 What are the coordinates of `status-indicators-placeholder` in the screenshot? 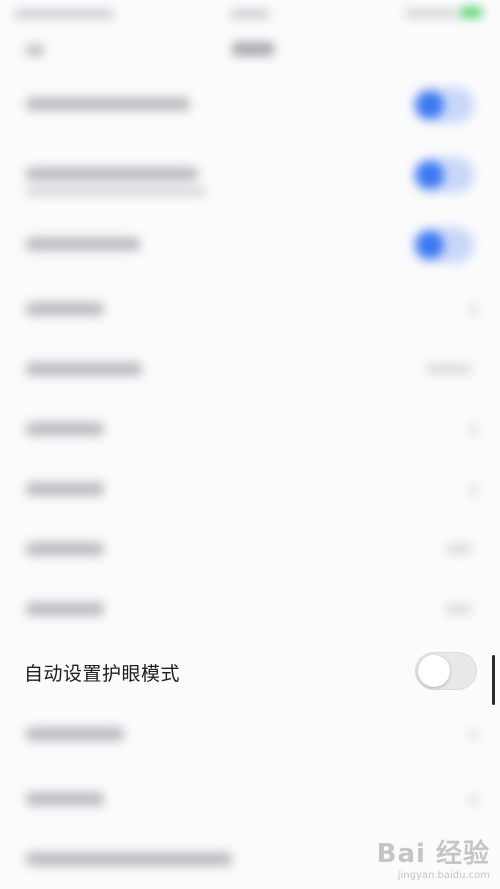 It's located at (431, 13).